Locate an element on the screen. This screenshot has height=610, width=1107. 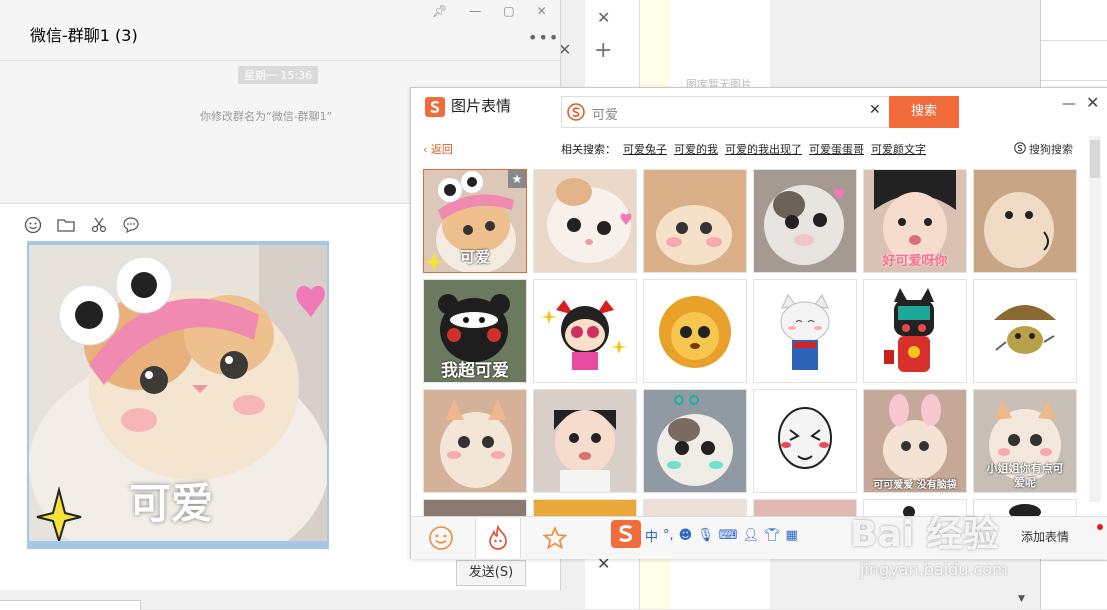
scrollbar-track is located at coordinates (1095, 319).